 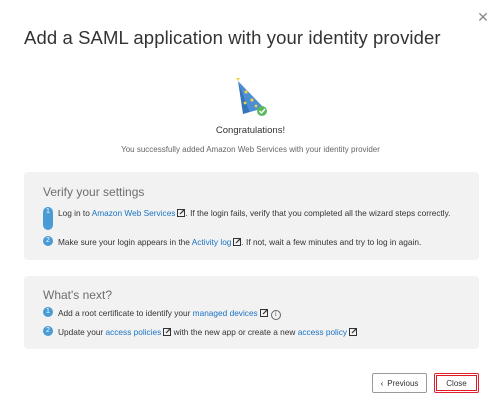 What do you see at coordinates (134, 332) in the screenshot?
I see `access-policies-link: access policies` at bounding box center [134, 332].